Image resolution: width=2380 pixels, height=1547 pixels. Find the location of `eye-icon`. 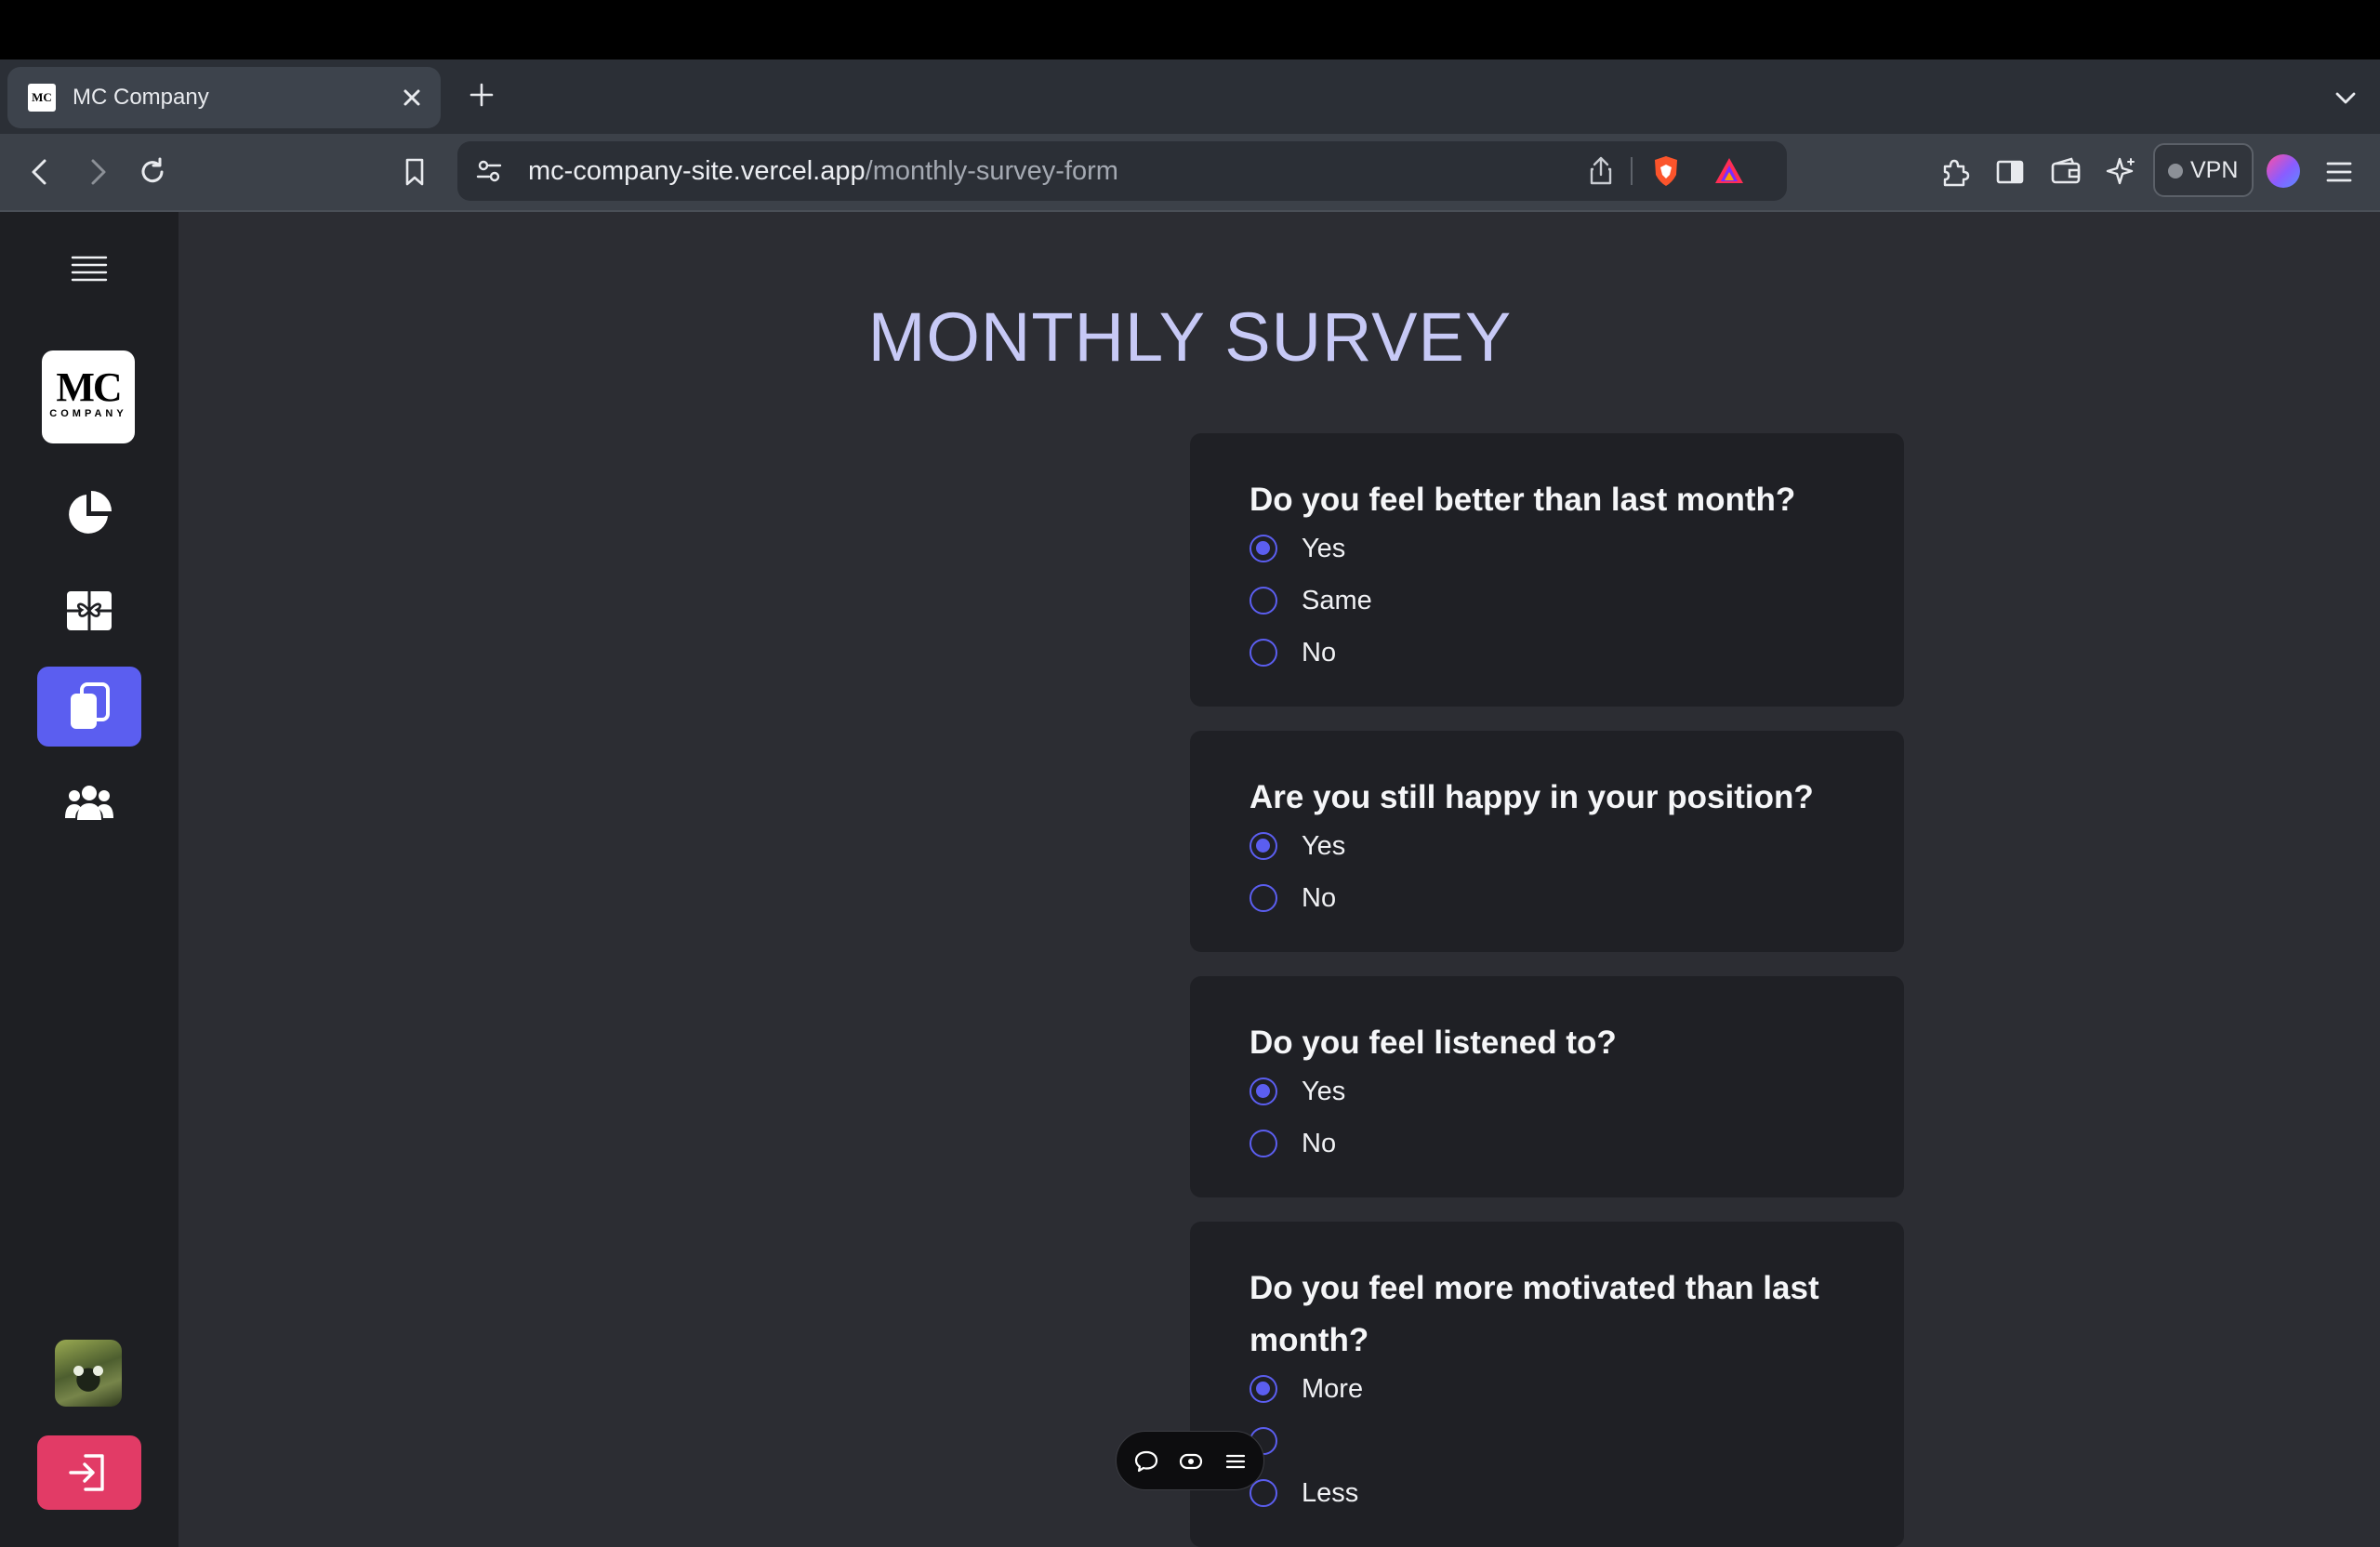

eye-icon is located at coordinates (1191, 1461).